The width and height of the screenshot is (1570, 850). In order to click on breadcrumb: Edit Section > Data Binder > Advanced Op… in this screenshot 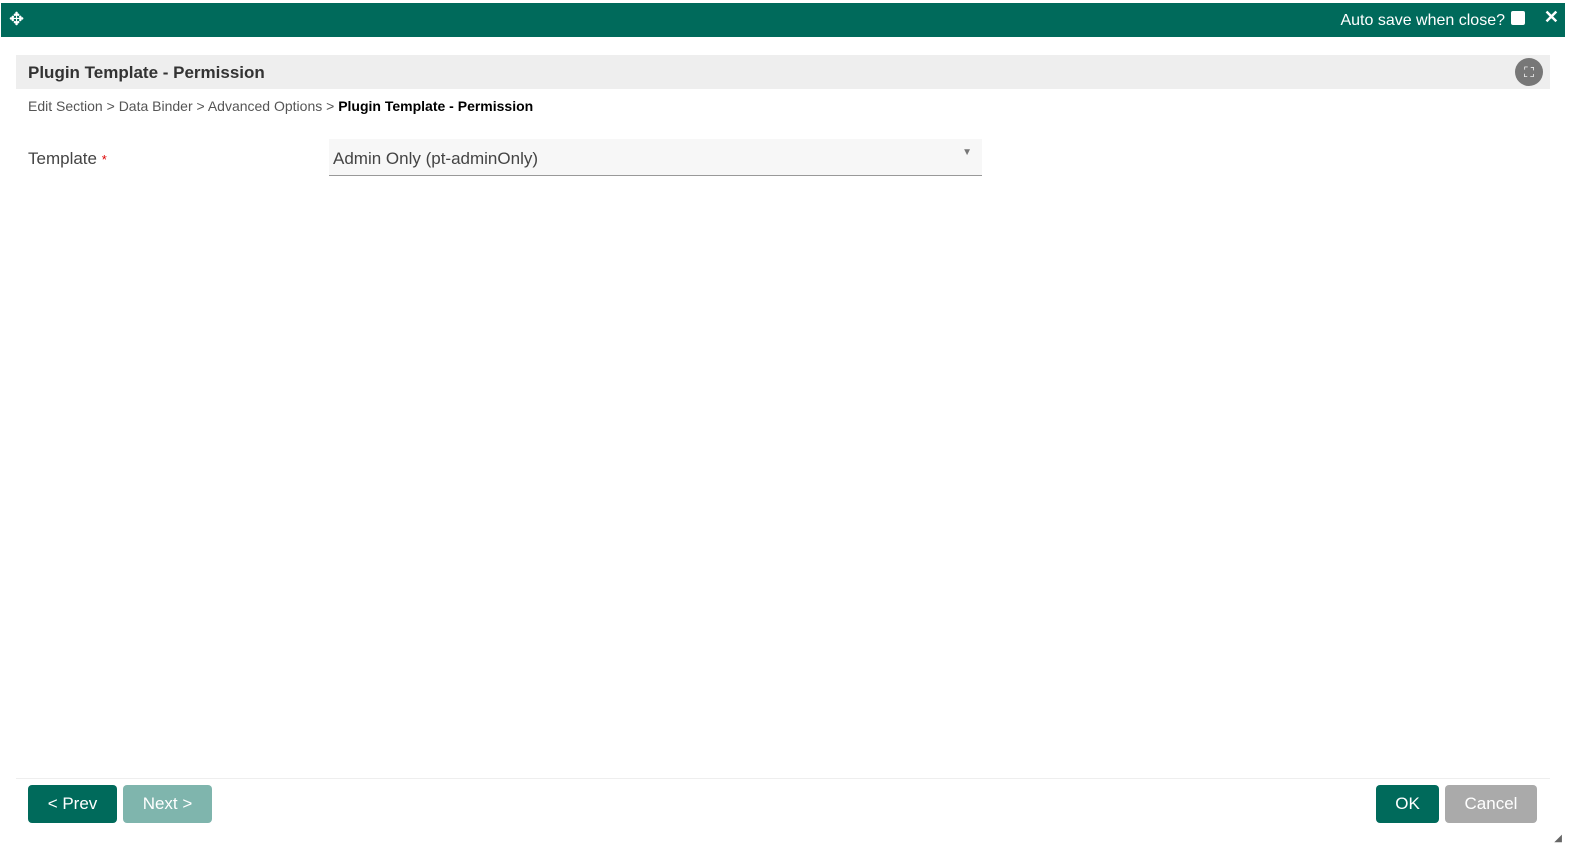, I will do `click(280, 106)`.